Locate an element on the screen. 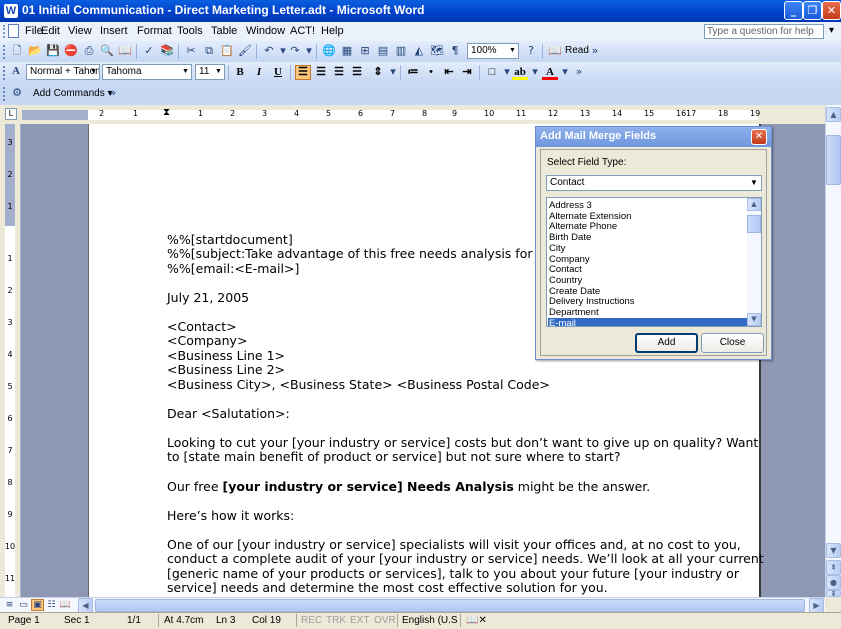 The width and height of the screenshot is (841, 629). doc-line: Here’s how it works: is located at coordinates (230, 515).